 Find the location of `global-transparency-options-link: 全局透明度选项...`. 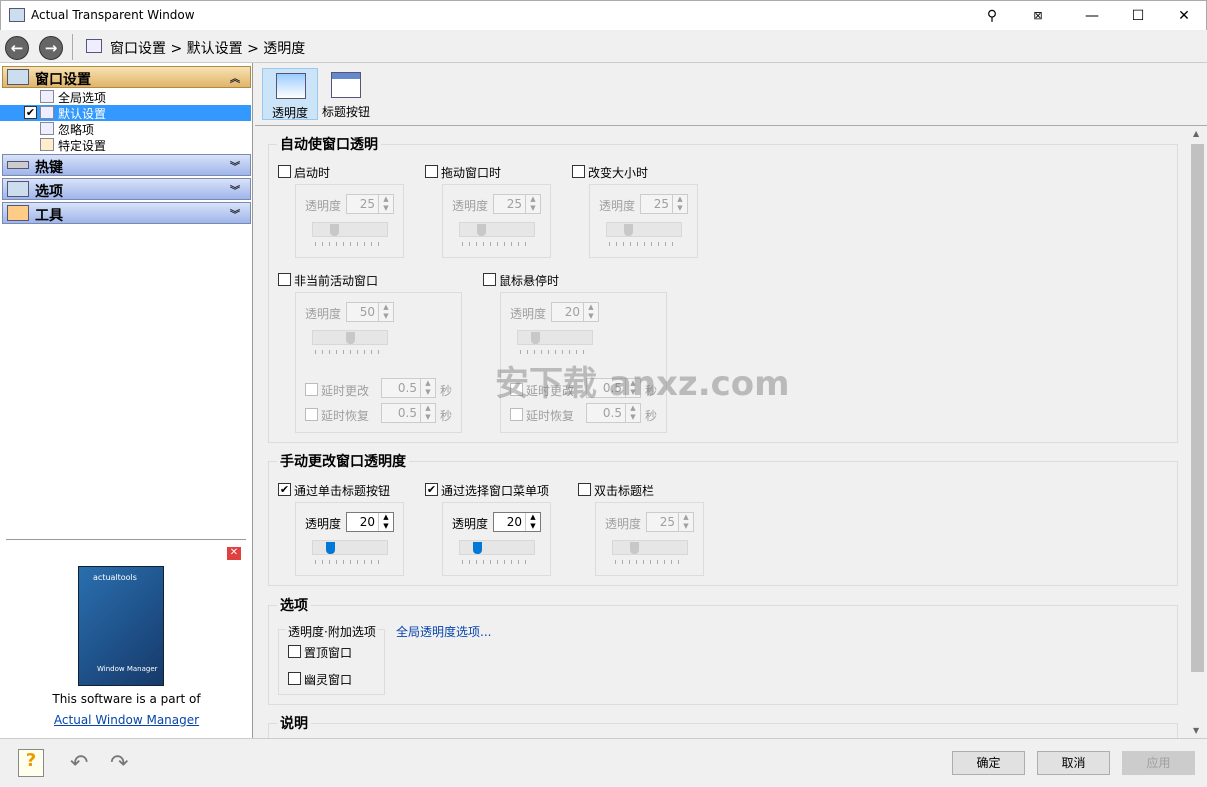

global-transparency-options-link: 全局透明度选项... is located at coordinates (443, 631).